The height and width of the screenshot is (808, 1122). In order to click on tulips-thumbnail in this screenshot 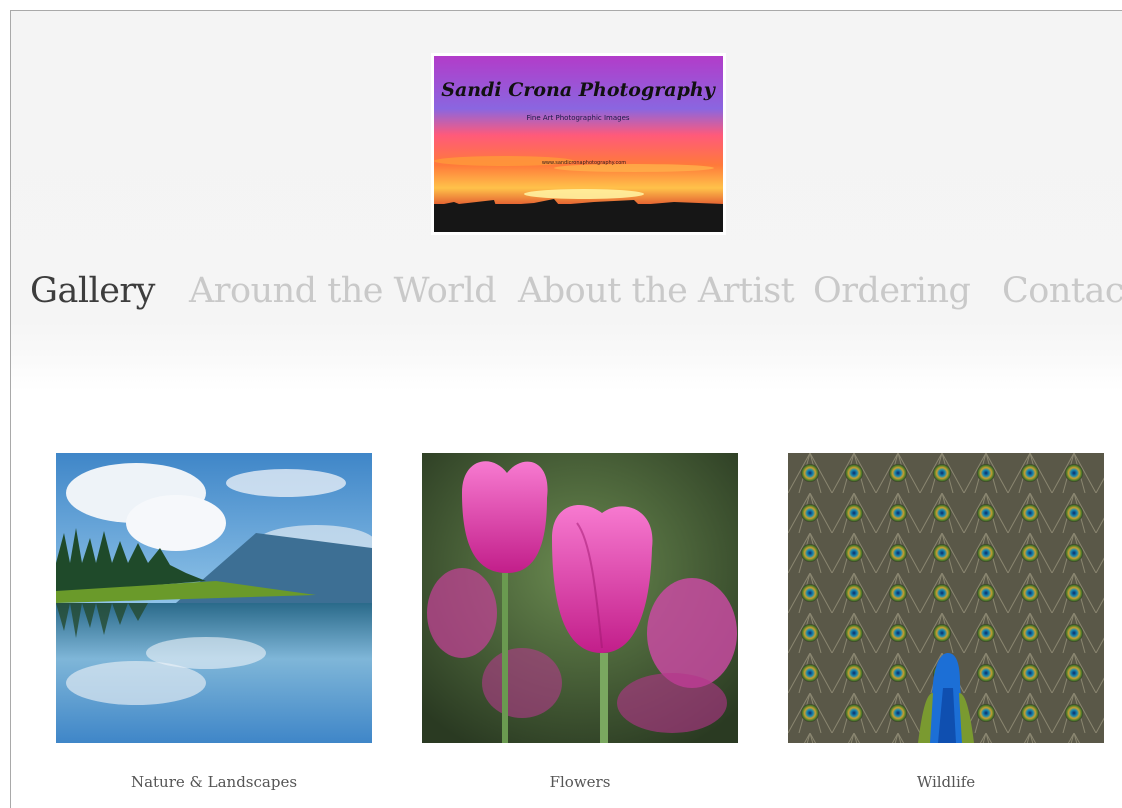, I will do `click(580, 598)`.